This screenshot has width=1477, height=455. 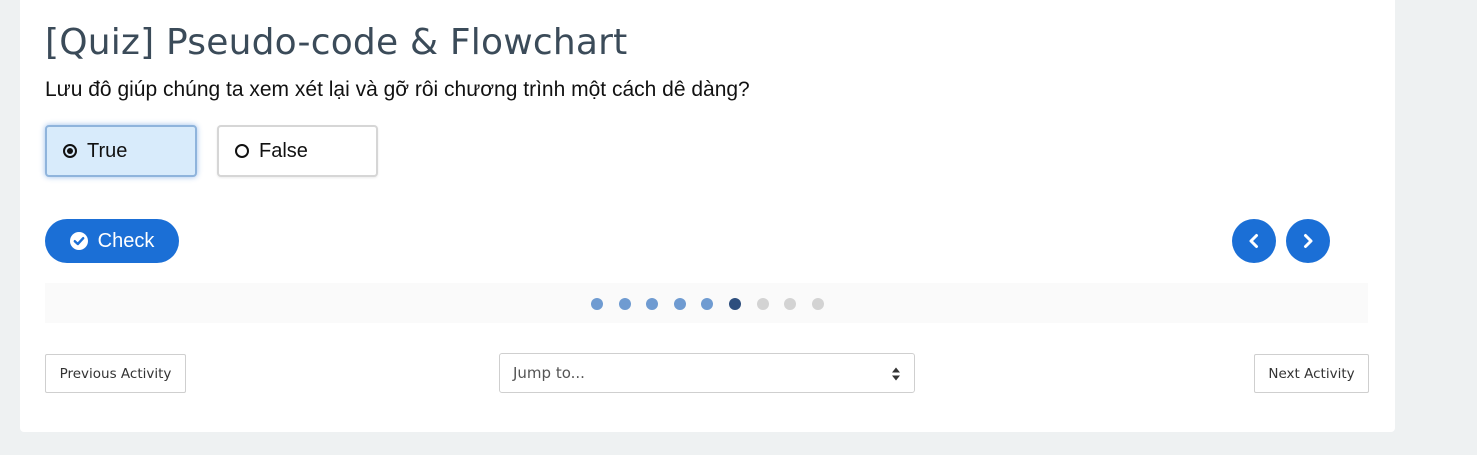 I want to click on page-title: [Quiz] Pseudo-code & Flowchart, so click(x=336, y=42).